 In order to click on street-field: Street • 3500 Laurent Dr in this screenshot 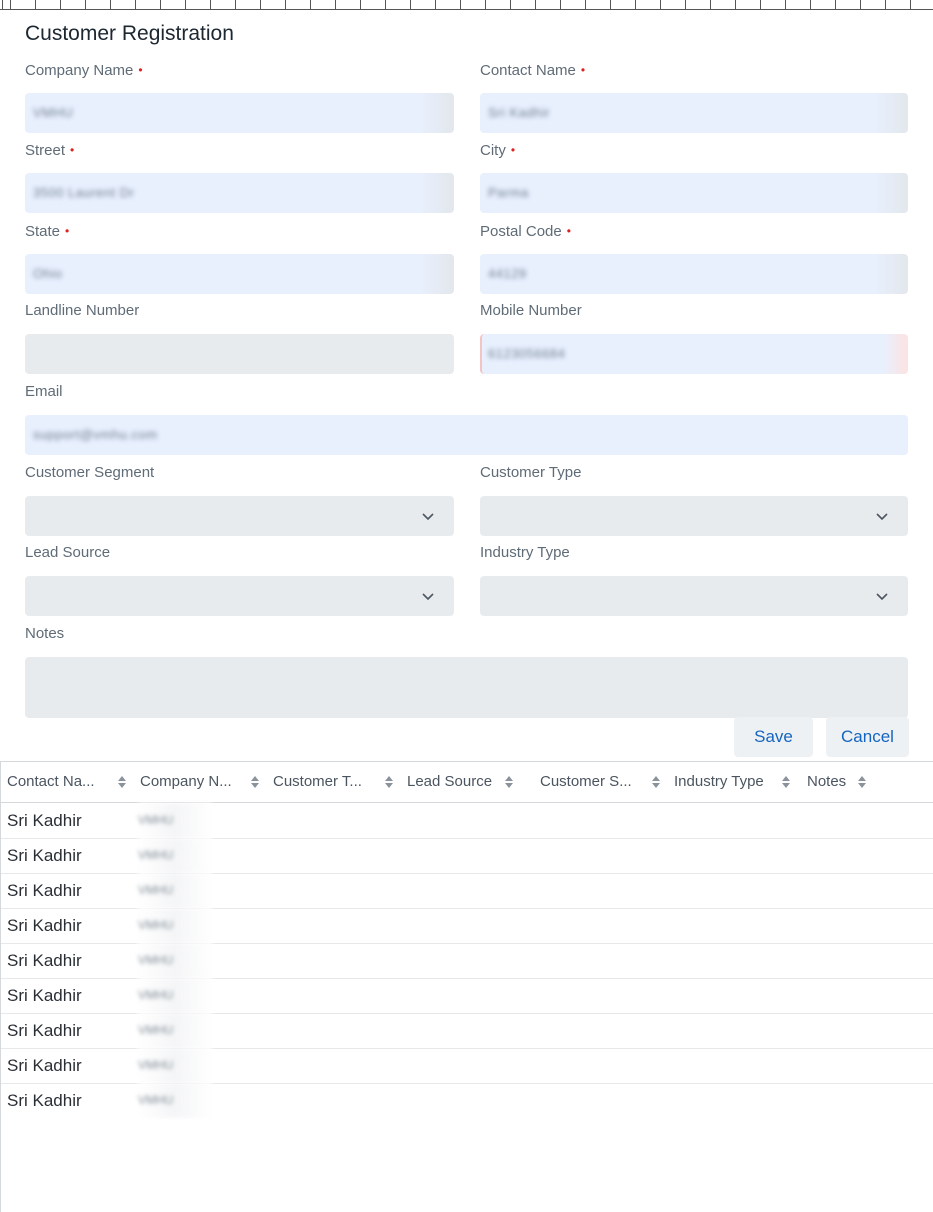, I will do `click(239, 176)`.